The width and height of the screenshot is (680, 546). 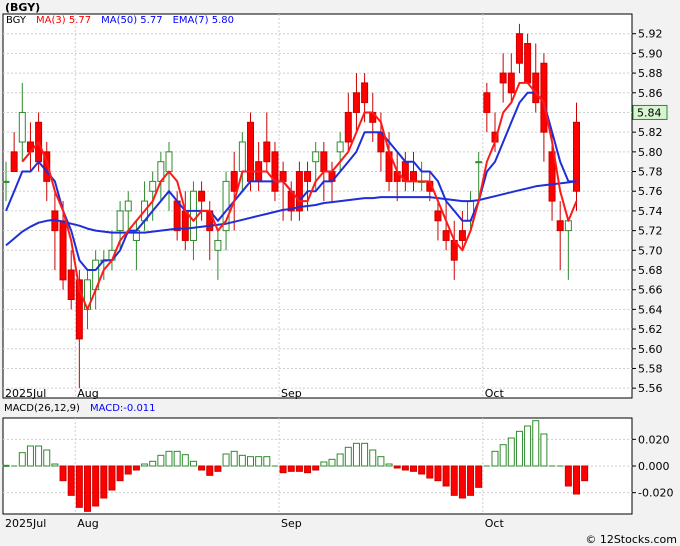 I want to click on price-x-label: Sep, so click(x=291, y=393).